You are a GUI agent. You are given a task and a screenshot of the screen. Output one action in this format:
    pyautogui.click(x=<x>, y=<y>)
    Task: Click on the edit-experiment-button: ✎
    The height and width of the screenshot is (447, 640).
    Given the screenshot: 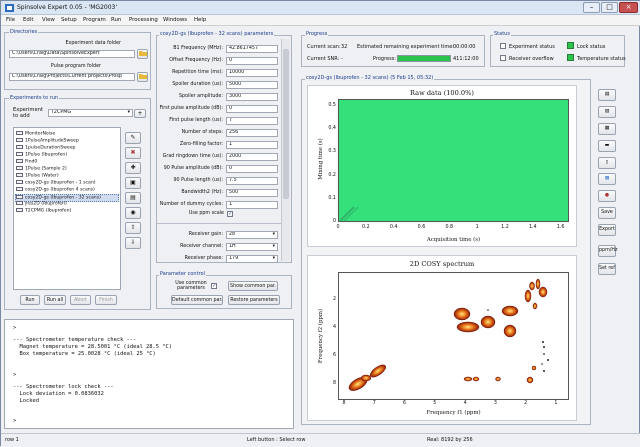 What is the action you would take?
    pyautogui.click(x=133, y=138)
    